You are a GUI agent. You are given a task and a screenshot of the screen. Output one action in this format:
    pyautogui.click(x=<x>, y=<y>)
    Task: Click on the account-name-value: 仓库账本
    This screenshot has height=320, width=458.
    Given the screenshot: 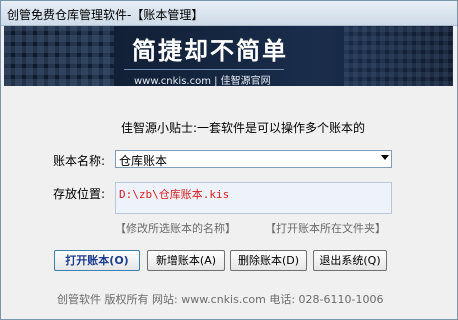 What is the action you would take?
    pyautogui.click(x=143, y=161)
    